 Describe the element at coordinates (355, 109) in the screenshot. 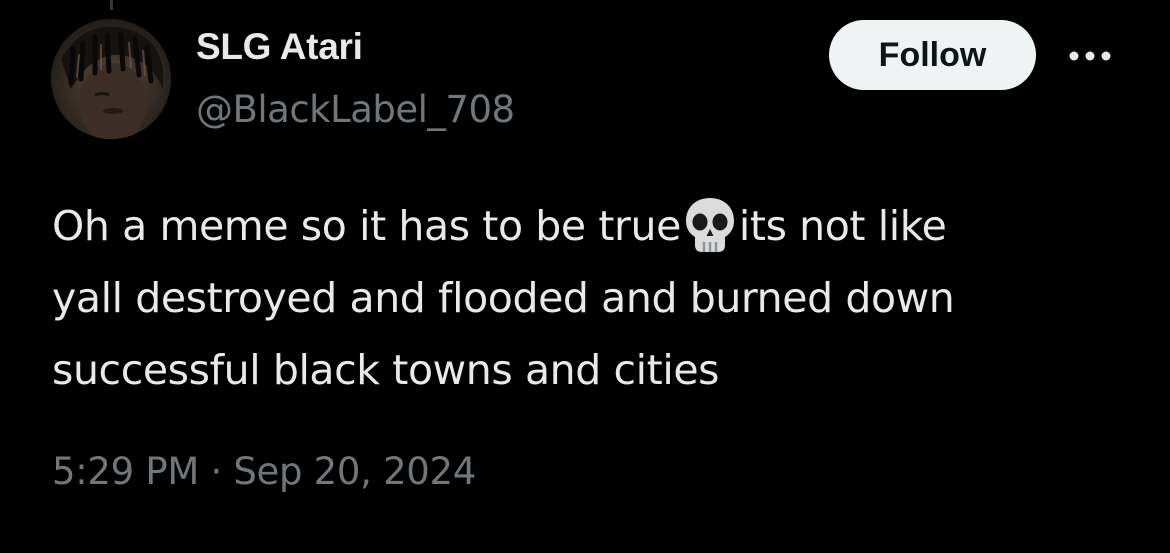

I see `author-handle: @BlackLabel_708` at that location.